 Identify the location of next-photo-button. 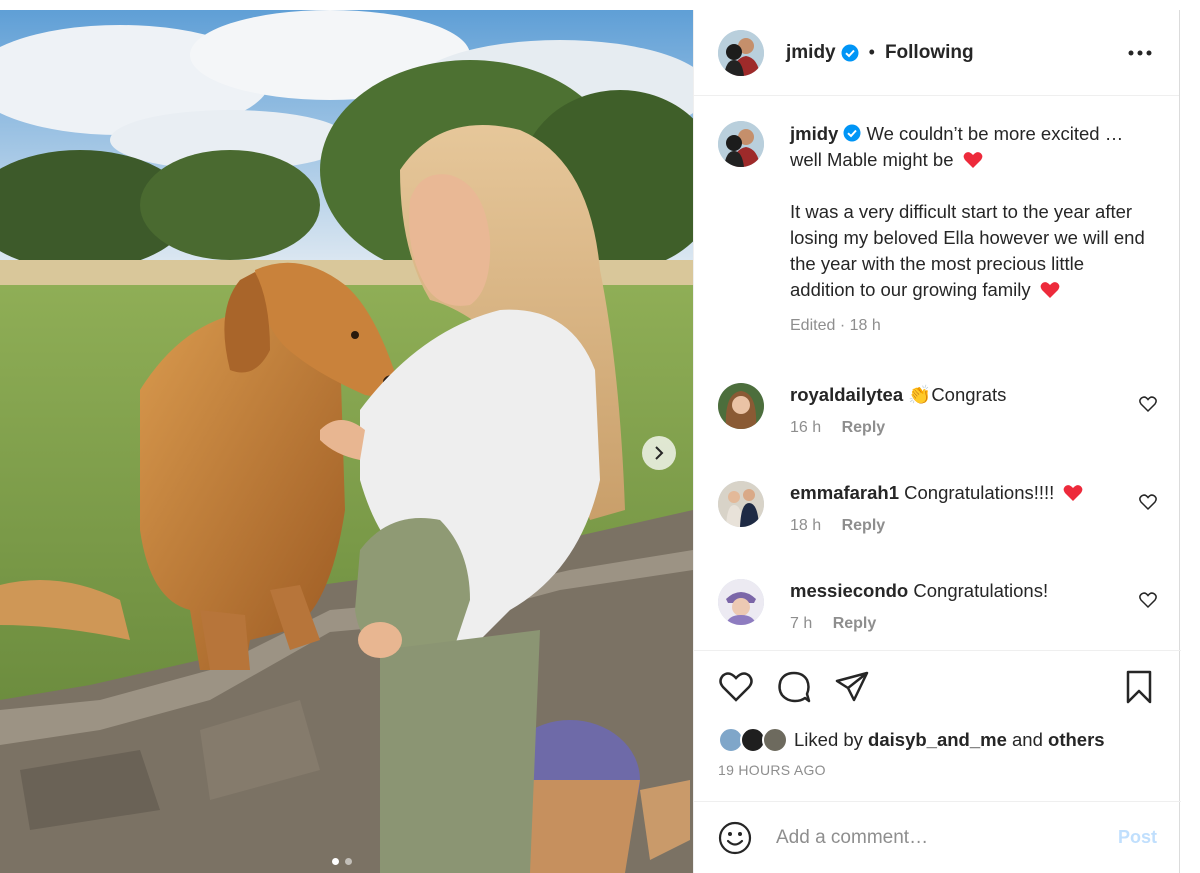
(659, 453).